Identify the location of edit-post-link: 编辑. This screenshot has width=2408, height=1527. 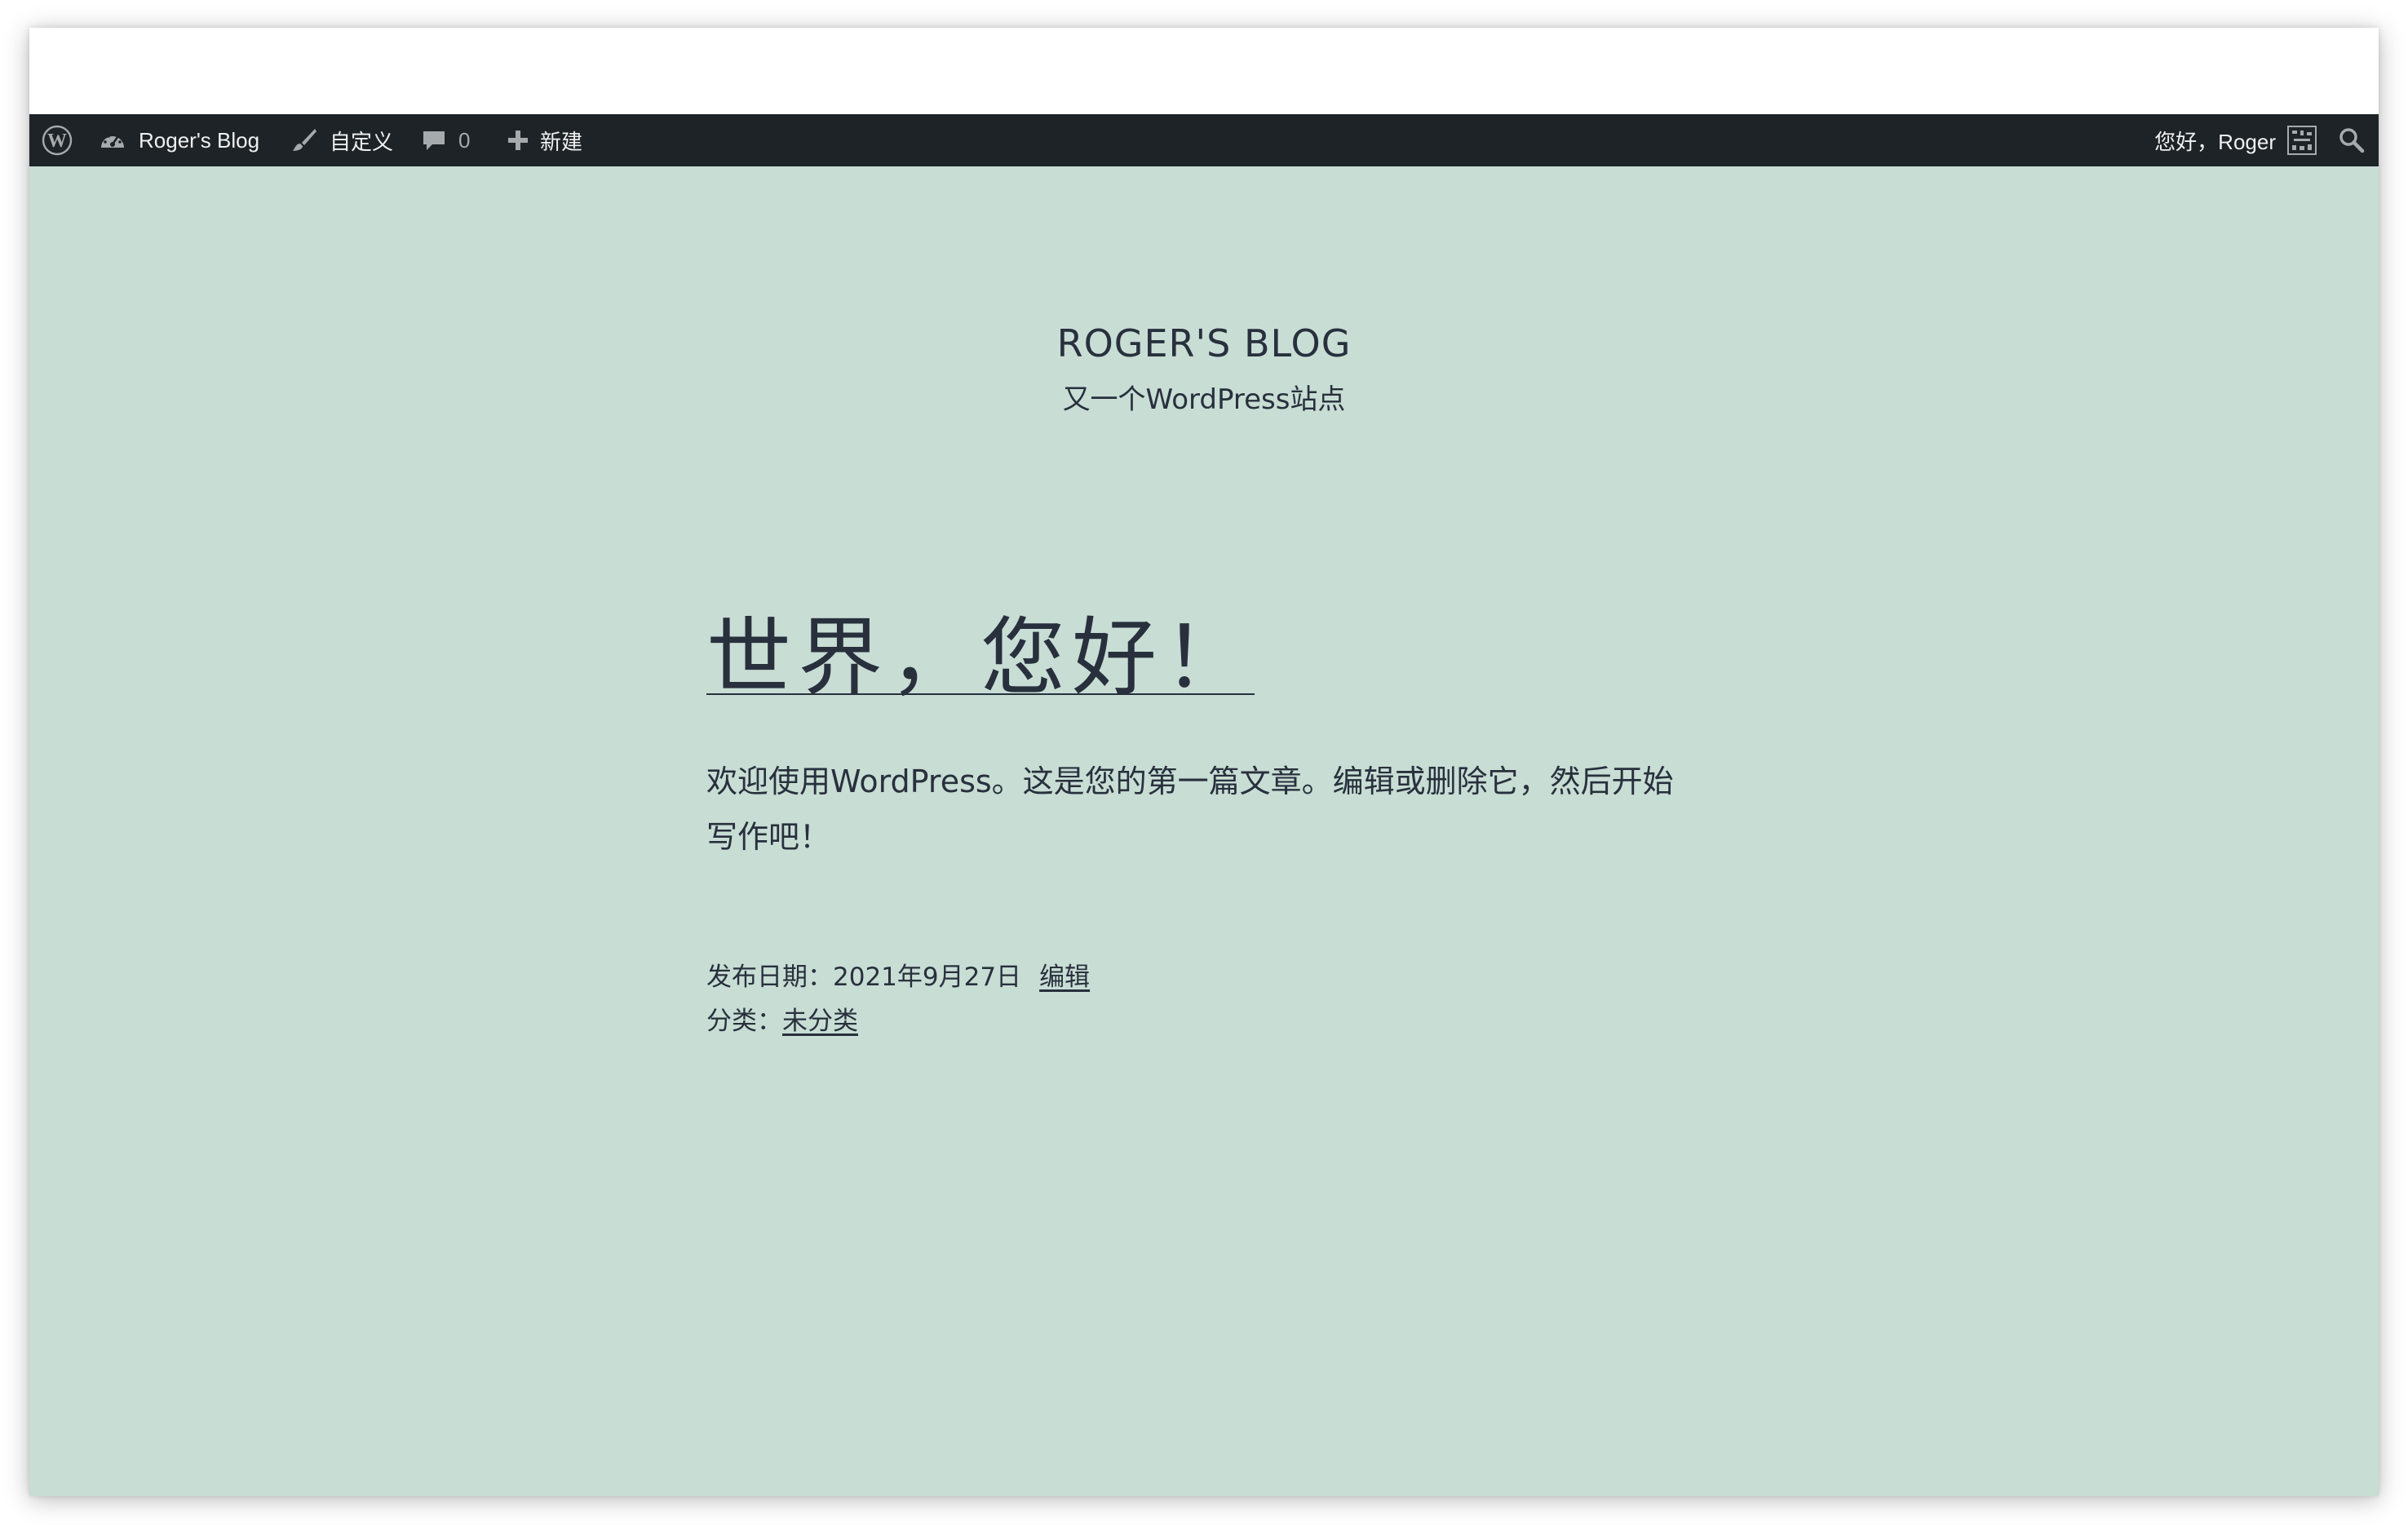
(1064, 977).